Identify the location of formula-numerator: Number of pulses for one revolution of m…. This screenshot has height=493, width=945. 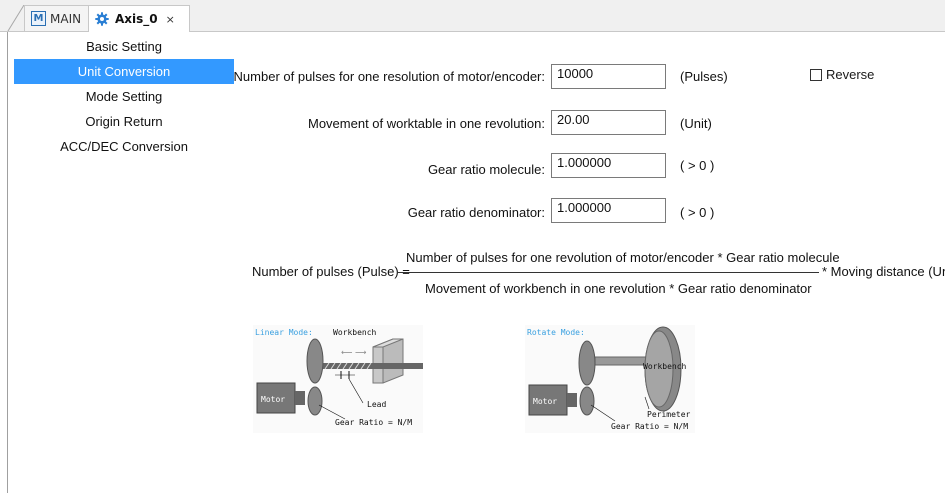
(623, 257).